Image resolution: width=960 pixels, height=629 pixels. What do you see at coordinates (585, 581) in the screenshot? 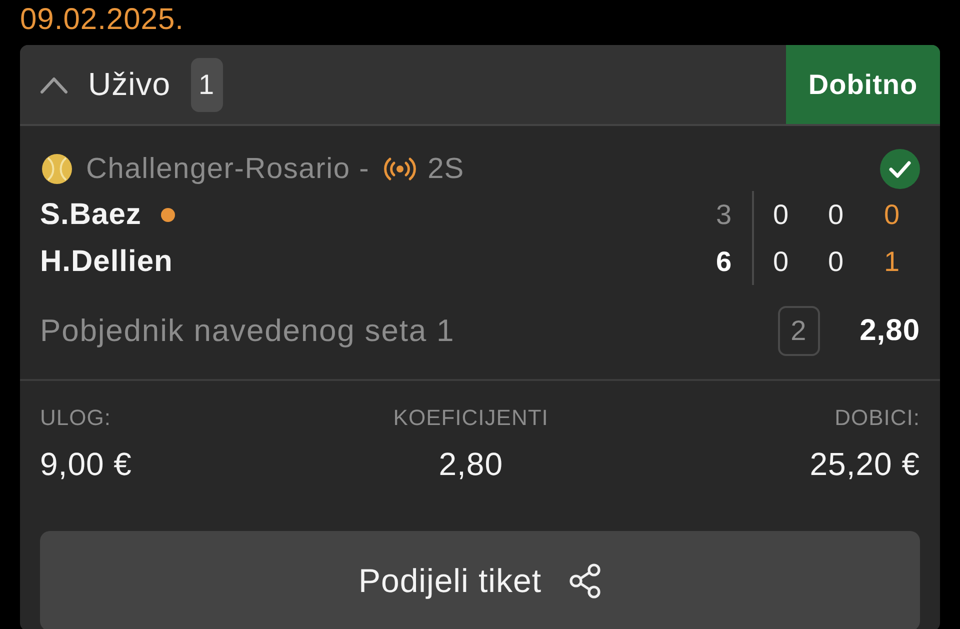
I see `share-icon` at bounding box center [585, 581].